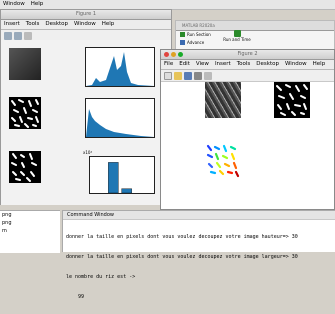 This screenshot has width=335, height=314. I want to click on editor-title: MATLAB R2020a, so click(198, 25).